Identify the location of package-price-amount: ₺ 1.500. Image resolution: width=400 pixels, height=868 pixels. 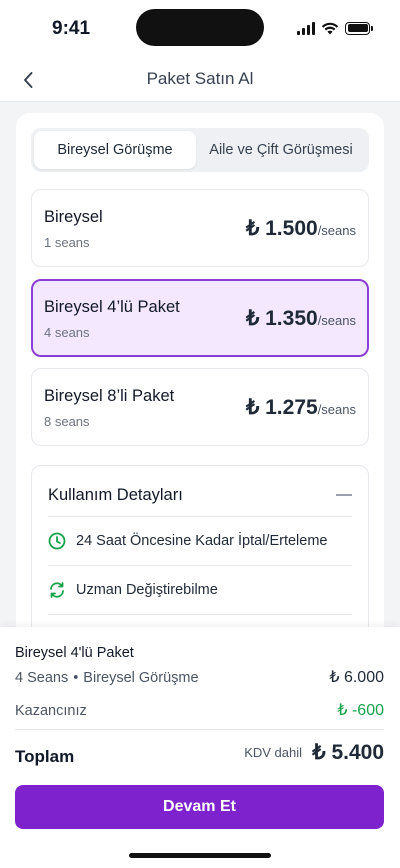
(281, 228).